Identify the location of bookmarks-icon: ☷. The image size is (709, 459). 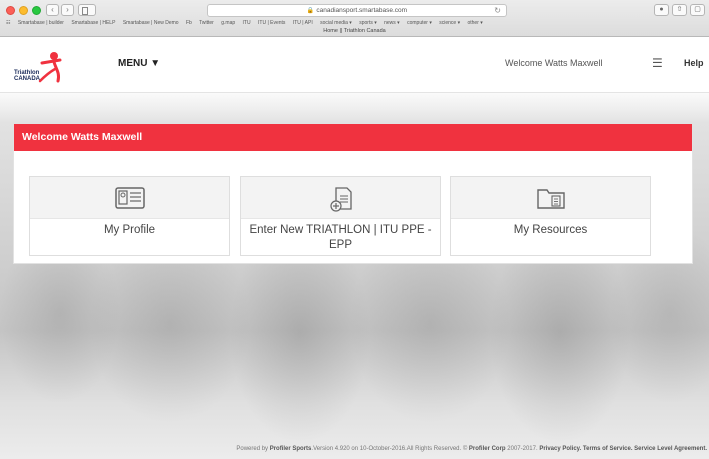
(8, 23).